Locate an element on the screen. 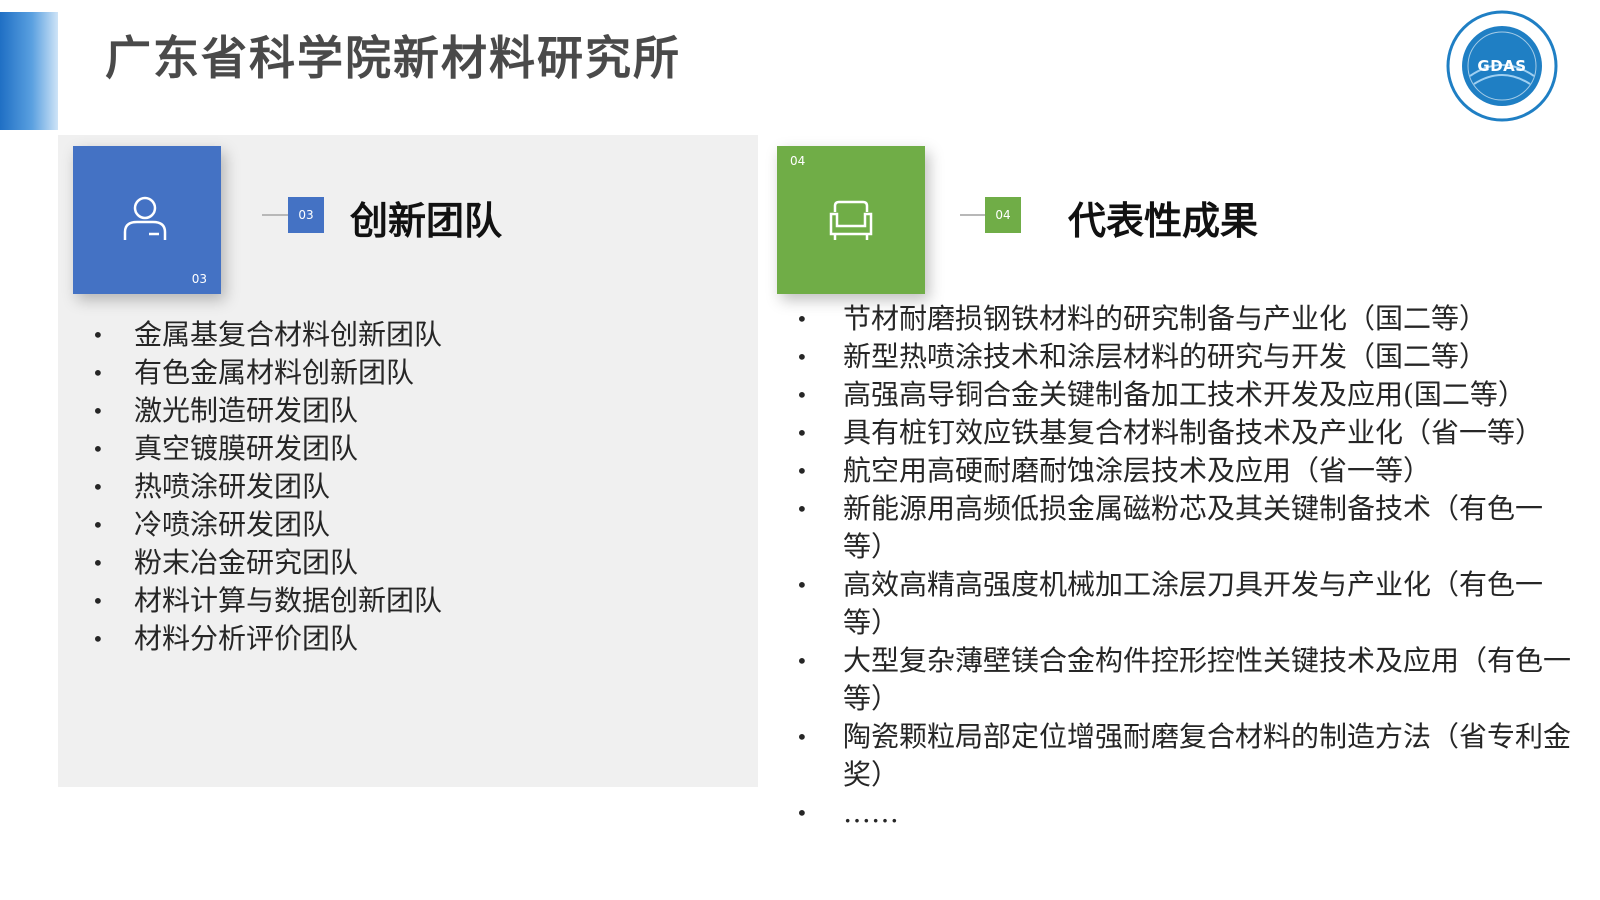 The height and width of the screenshot is (900, 1600). list-item: • 材料分析评价团队 is located at coordinates (412, 639).